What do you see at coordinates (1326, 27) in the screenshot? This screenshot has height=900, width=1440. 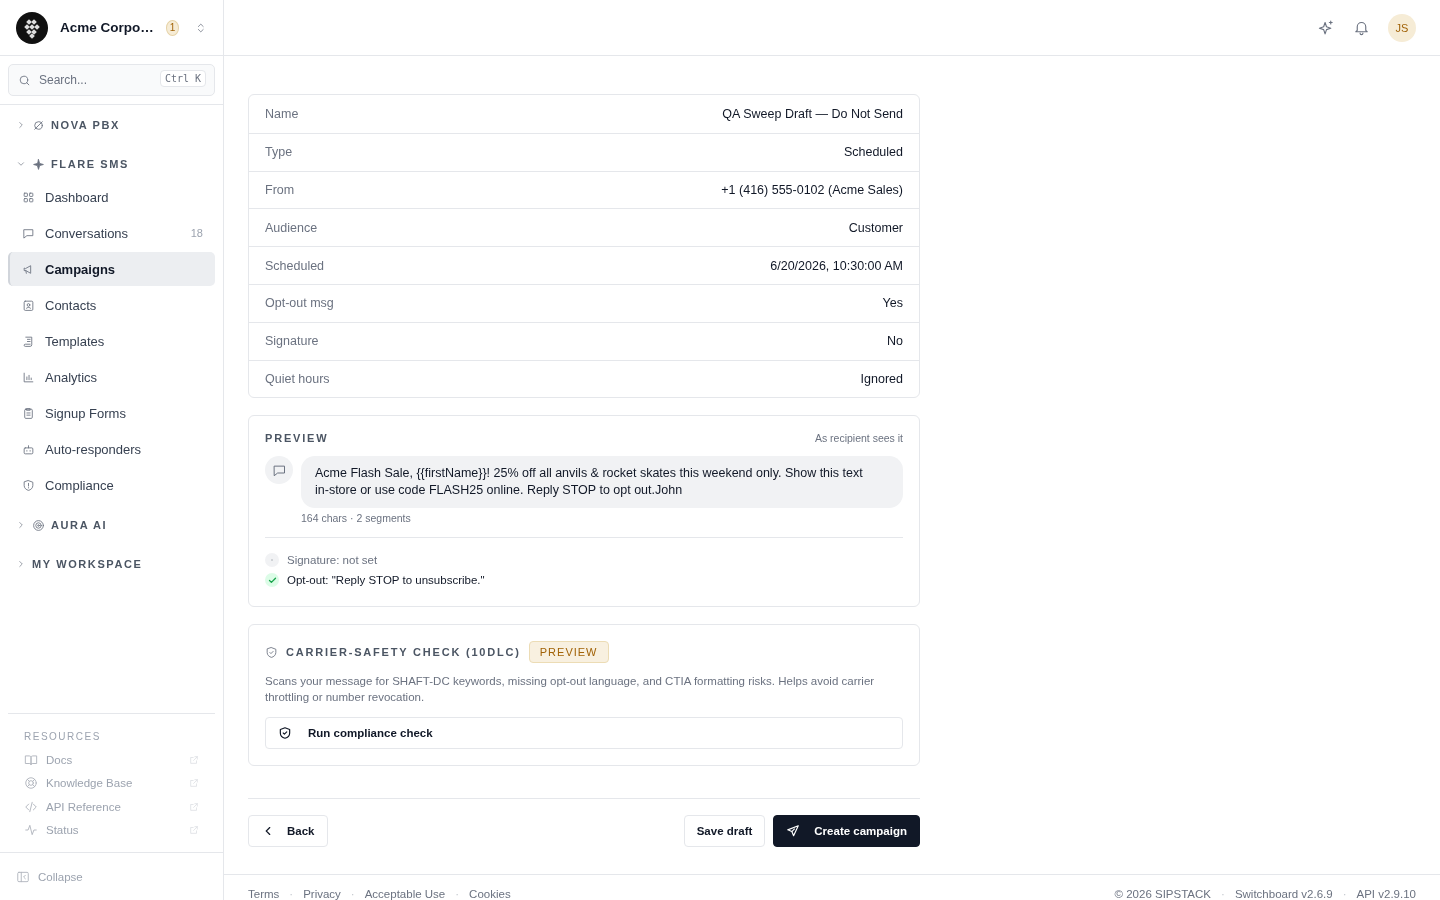 I see `sparkles-icon` at bounding box center [1326, 27].